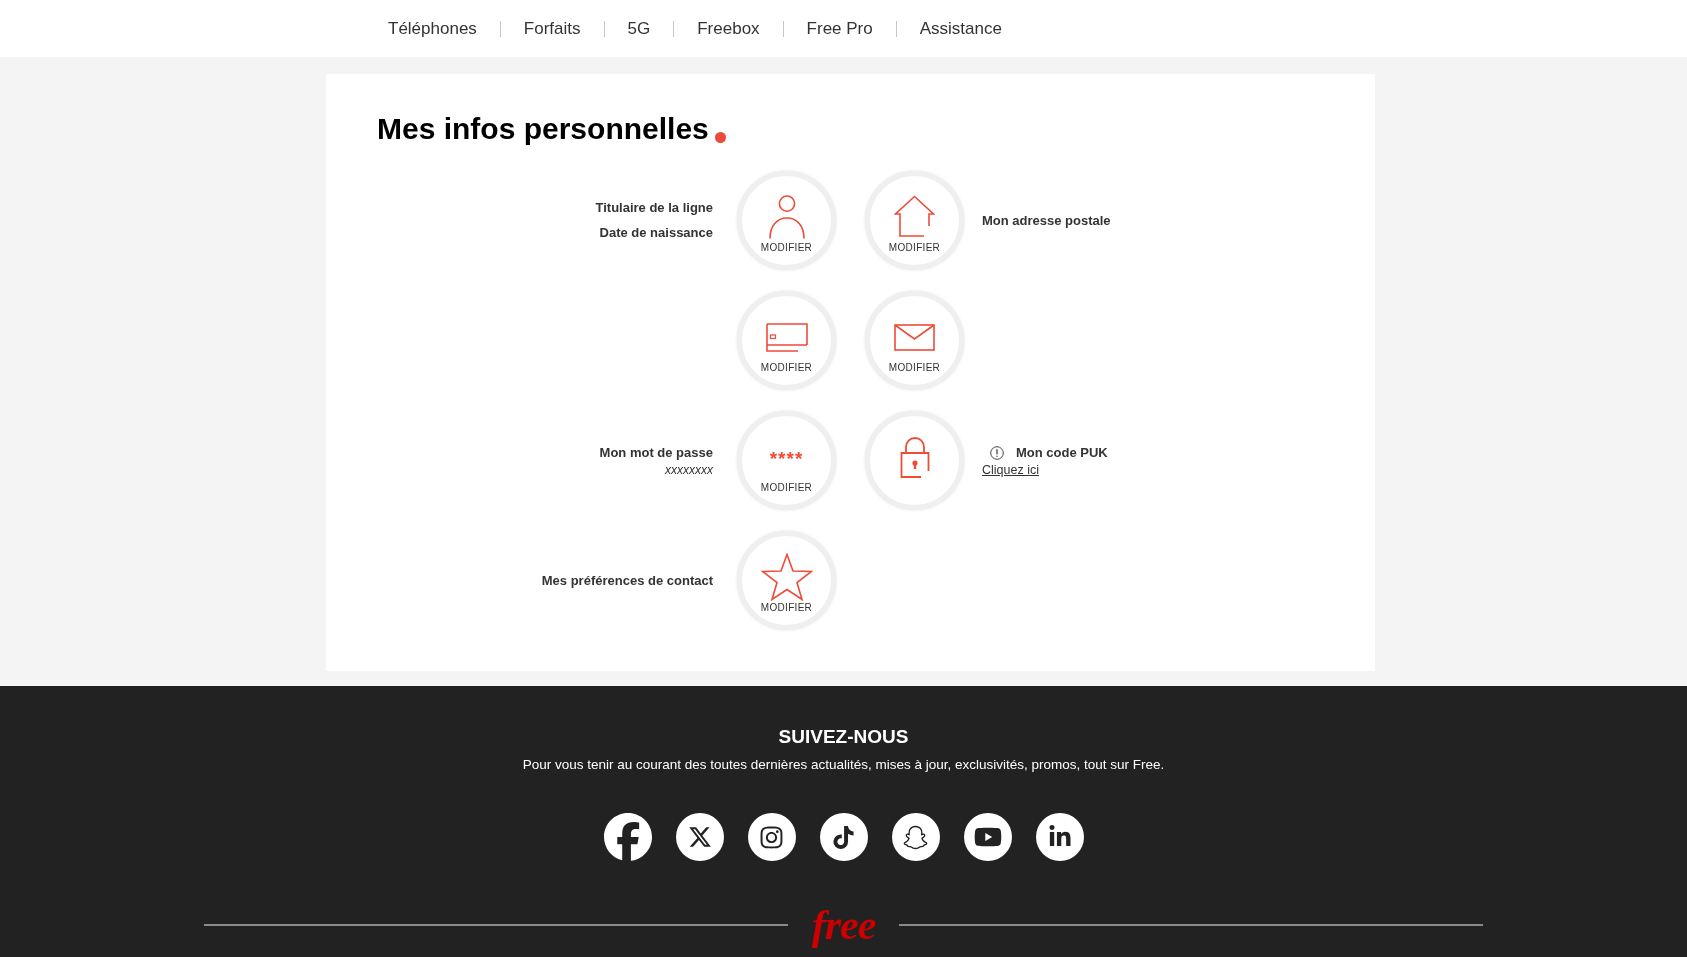 The height and width of the screenshot is (957, 1687). Describe the element at coordinates (627, 580) in the screenshot. I see `field-label: Mes préférences de contact` at that location.